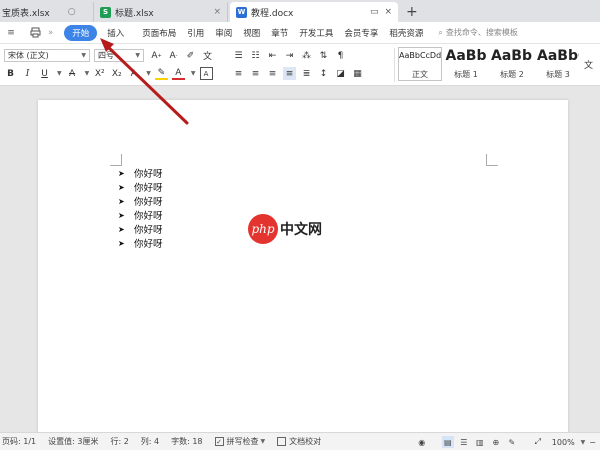 The image size is (600, 450). What do you see at coordinates (512, 442) in the screenshot?
I see `write-mode-icon: ✎` at bounding box center [512, 442].